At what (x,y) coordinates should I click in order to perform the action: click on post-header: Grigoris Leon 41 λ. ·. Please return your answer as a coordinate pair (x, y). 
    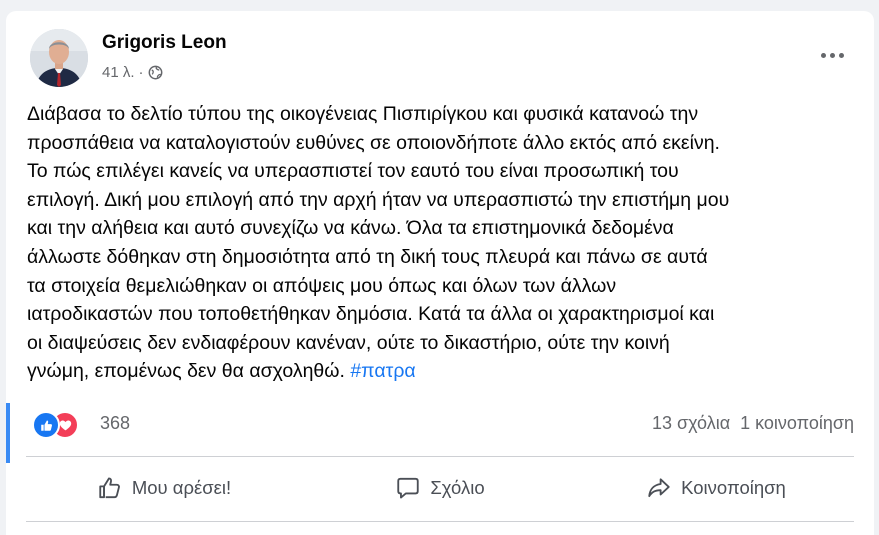
    Looking at the image, I should click on (442, 60).